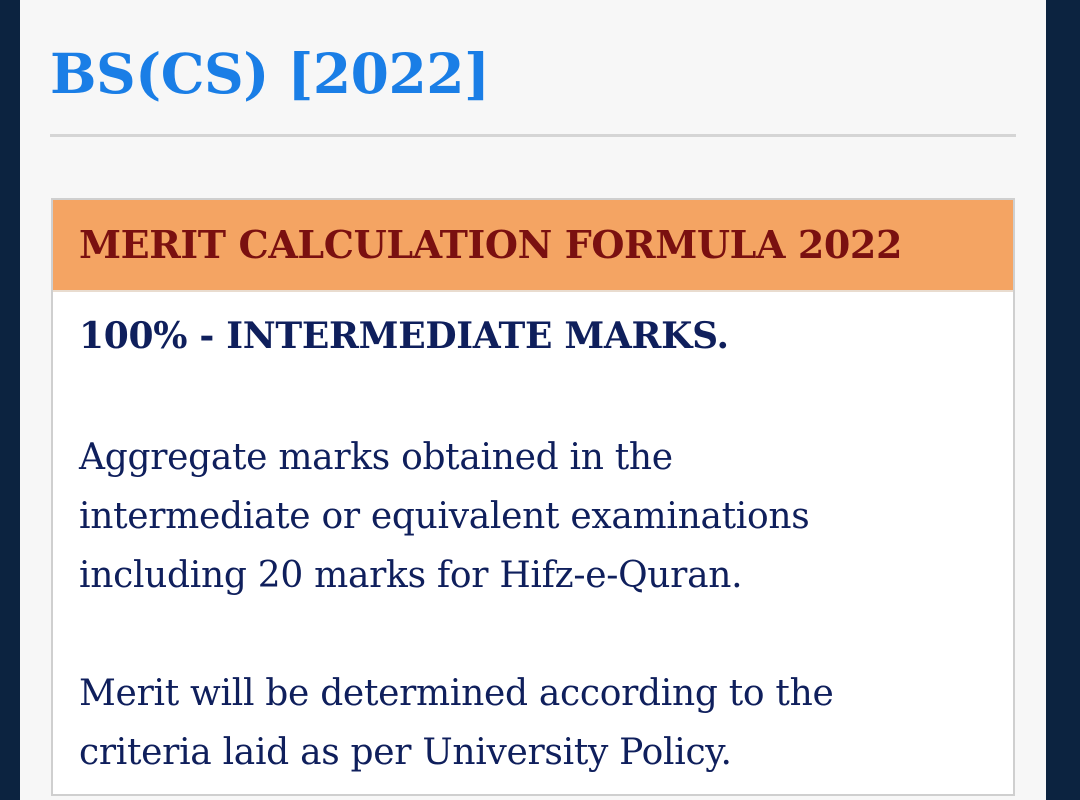 Image resolution: width=1080 pixels, height=800 pixels. Describe the element at coordinates (376, 457) in the screenshot. I see `paragraph-line: Aggregate marks obtained in the` at that location.